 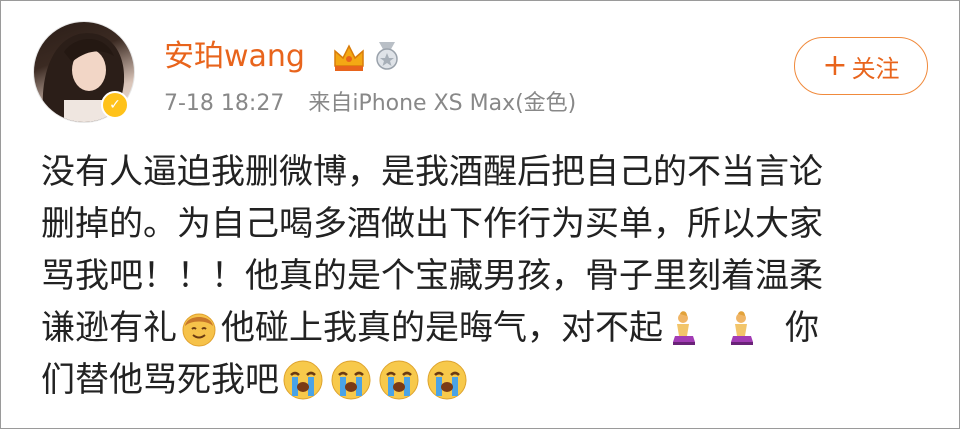 I want to click on follow-button: + 关注, so click(x=861, y=66).